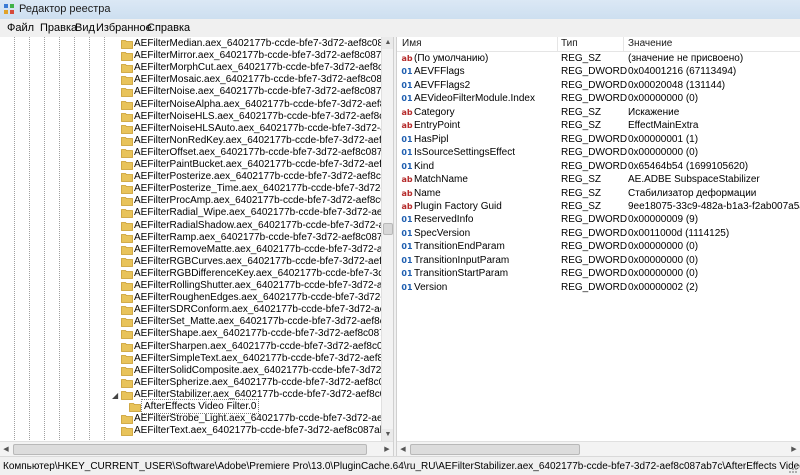 The height and width of the screenshot is (475, 800). I want to click on value-row: 01 ReservedInfo REG_DWORD 0x00000009 (9), so click(598, 219).